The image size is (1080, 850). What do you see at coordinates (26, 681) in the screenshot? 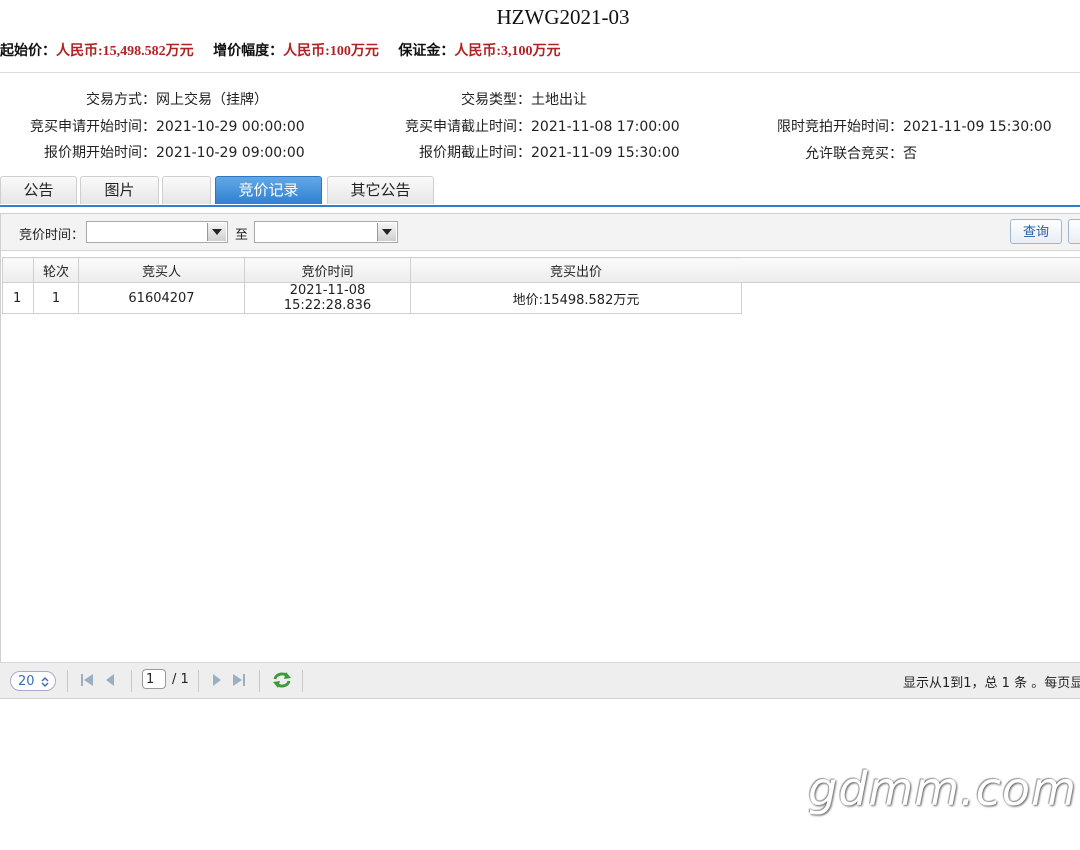
I see `page-size-value: 20` at bounding box center [26, 681].